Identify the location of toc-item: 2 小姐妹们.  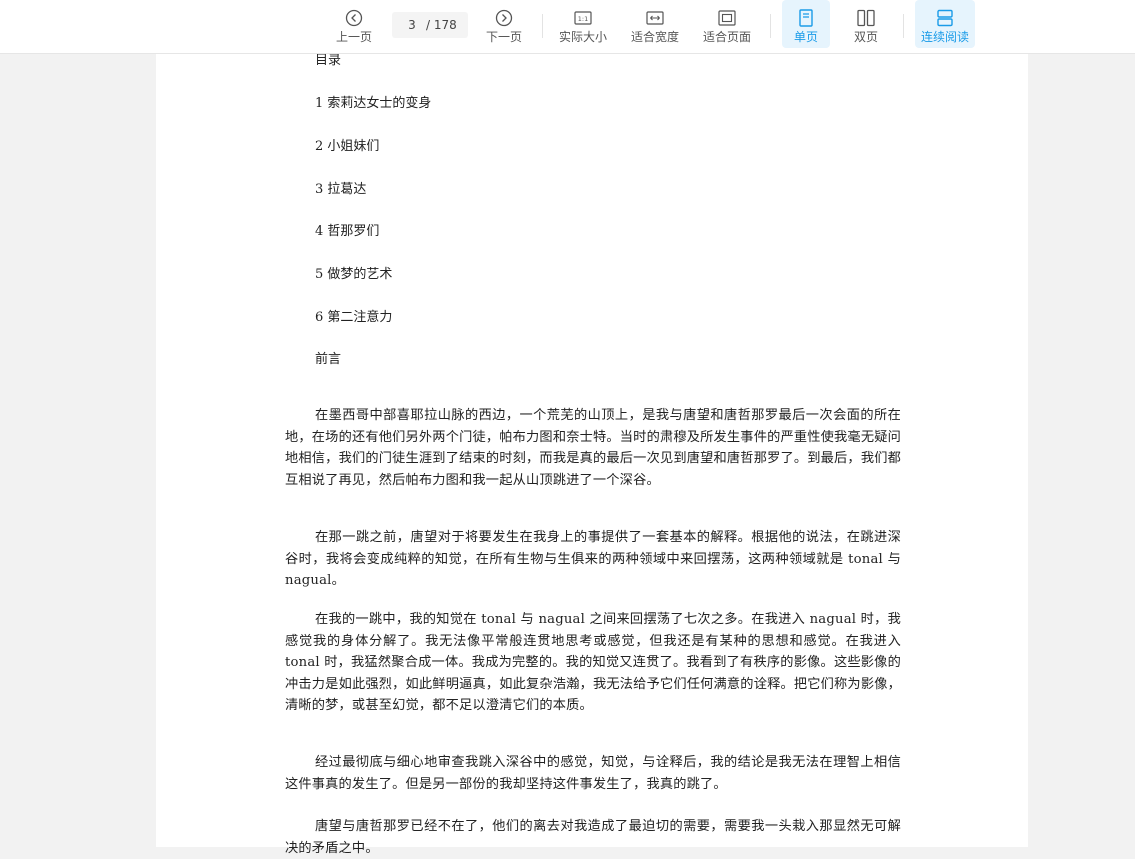
(347, 146).